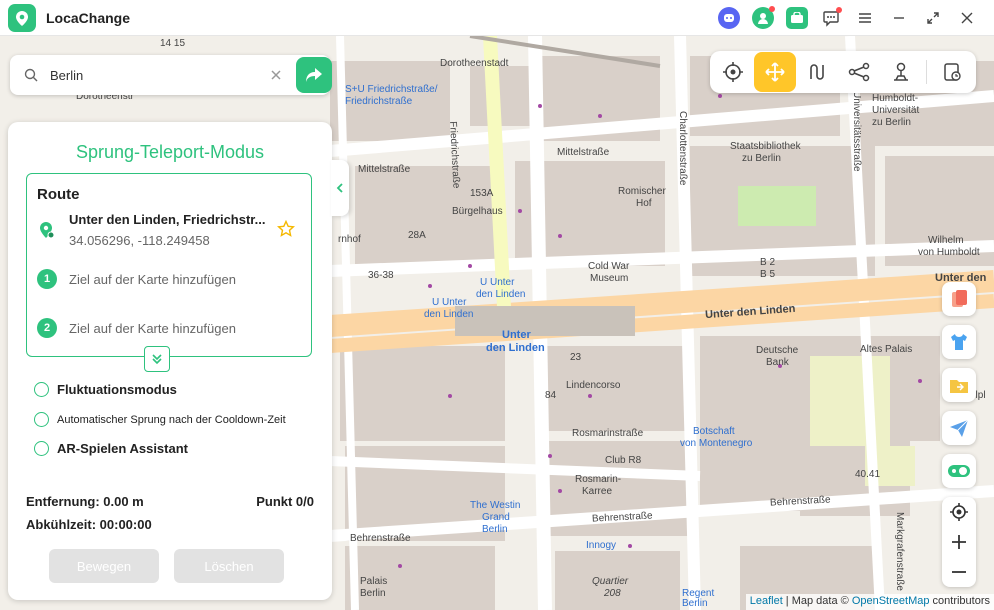  I want to click on feedback-icon, so click(831, 18).